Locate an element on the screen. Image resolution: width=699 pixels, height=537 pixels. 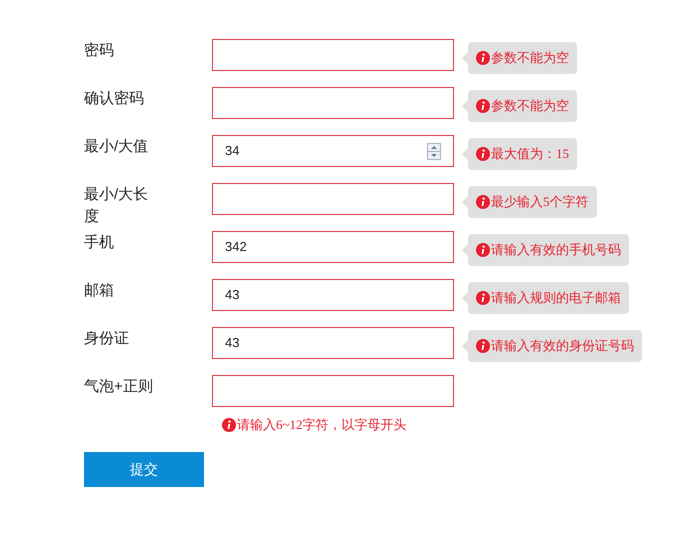
error-message: 请输入有效的手机号码 is located at coordinates (556, 250).